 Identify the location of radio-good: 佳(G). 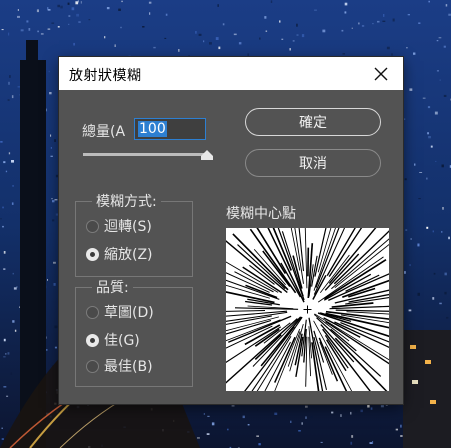
(113, 340).